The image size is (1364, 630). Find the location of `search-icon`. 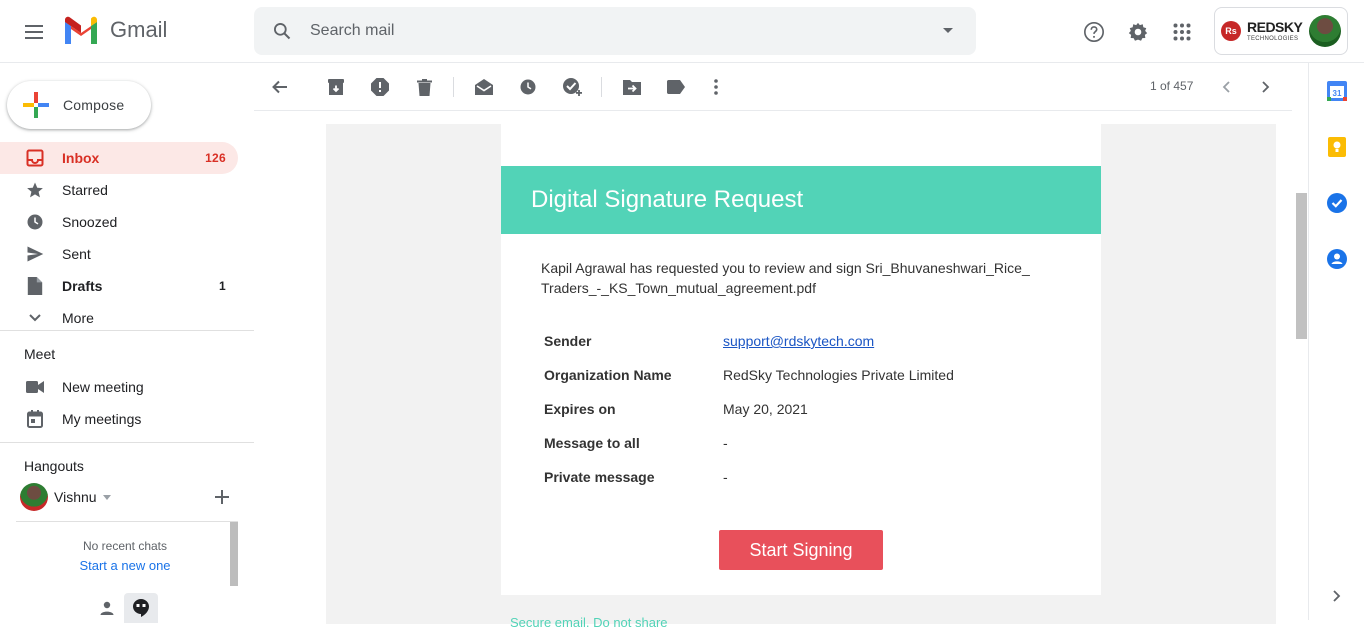

search-icon is located at coordinates (282, 31).